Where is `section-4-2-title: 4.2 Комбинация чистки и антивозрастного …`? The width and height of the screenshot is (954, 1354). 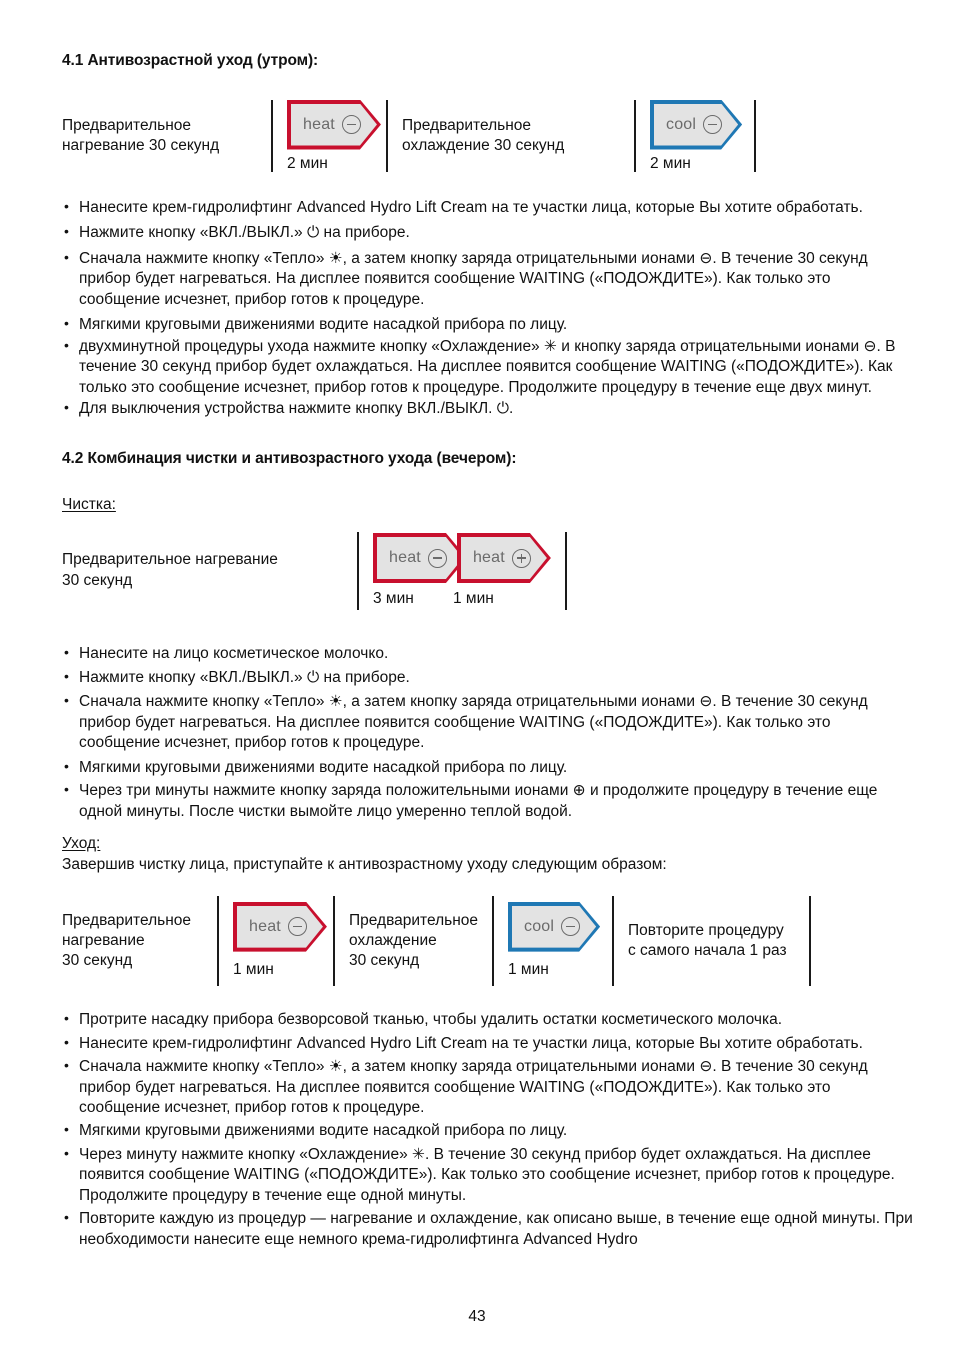 section-4-2-title: 4.2 Комбинация чистки и антивозрастного … is located at coordinates (289, 458).